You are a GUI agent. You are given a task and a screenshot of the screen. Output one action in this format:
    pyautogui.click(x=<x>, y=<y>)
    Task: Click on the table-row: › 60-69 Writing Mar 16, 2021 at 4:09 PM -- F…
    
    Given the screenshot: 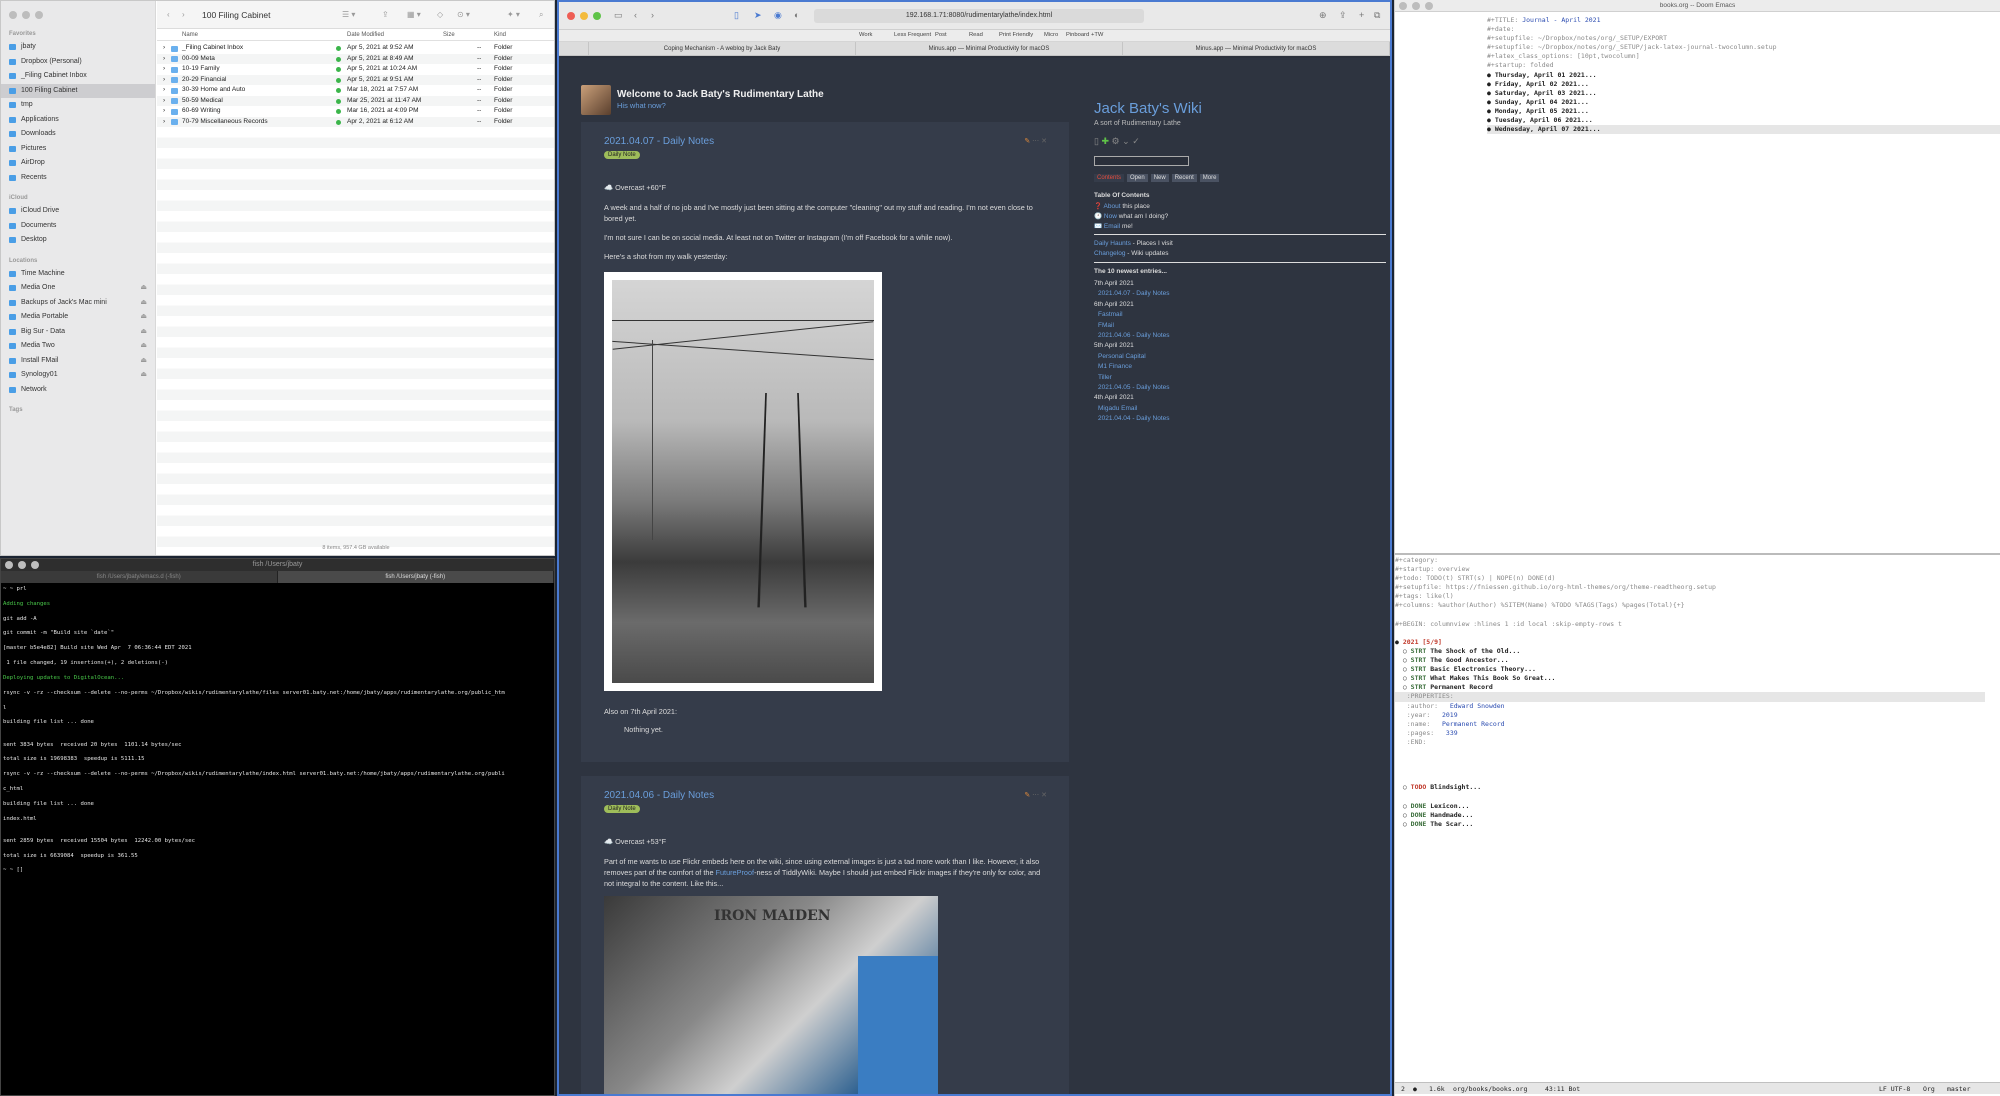 What is the action you would take?
    pyautogui.click(x=355, y=111)
    